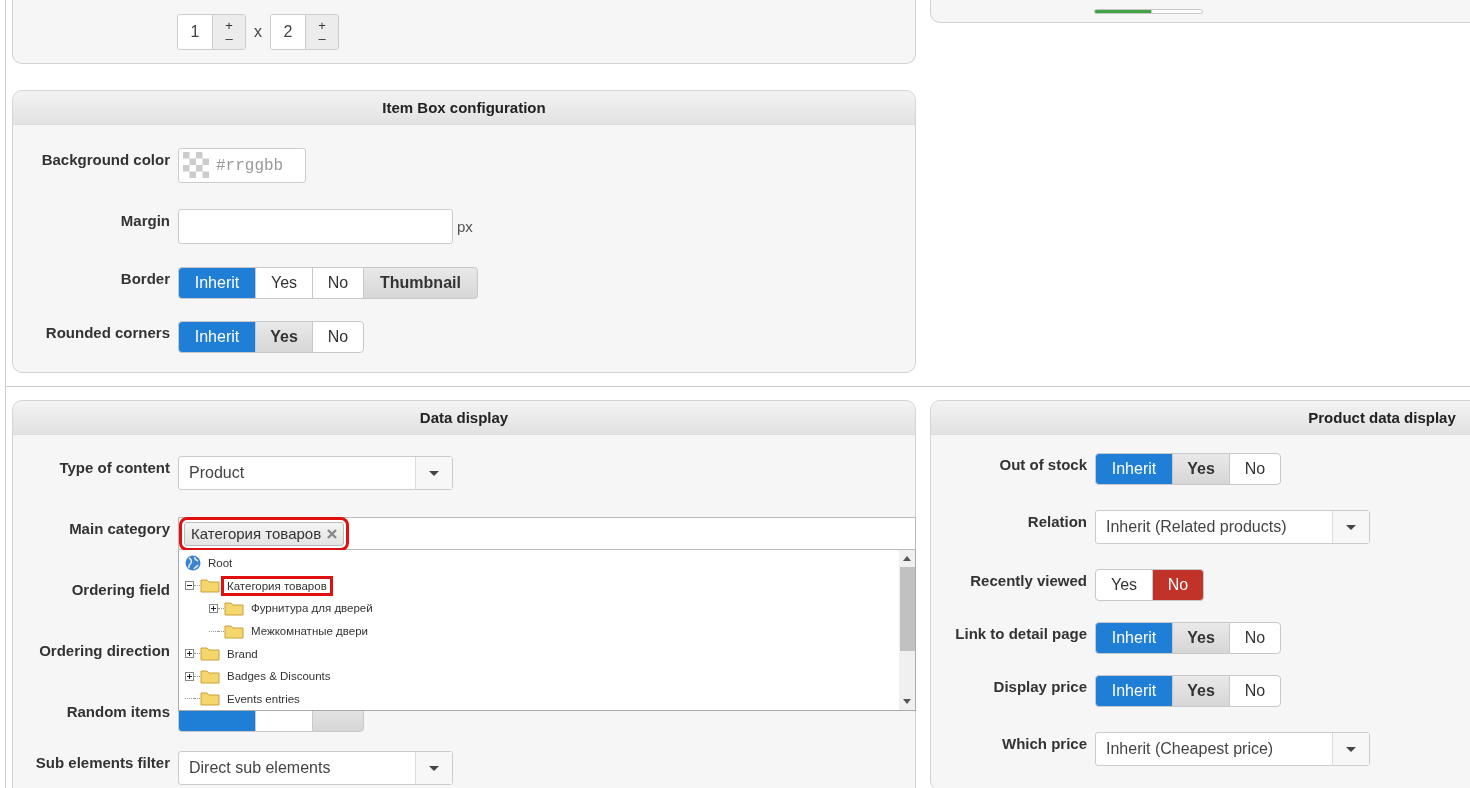  Describe the element at coordinates (420, 283) in the screenshot. I see `toggle-option: Thumbnail` at that location.